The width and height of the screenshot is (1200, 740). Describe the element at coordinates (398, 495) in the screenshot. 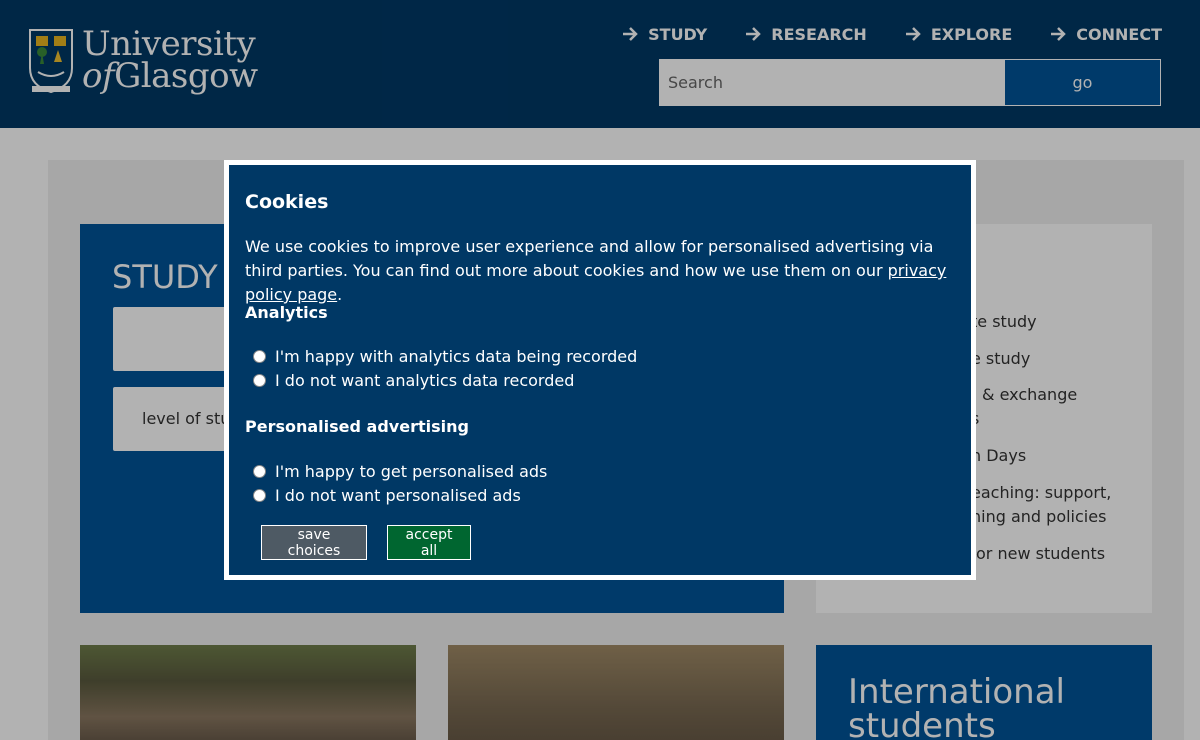

I see `option-label: I do not want personalised ads` at that location.